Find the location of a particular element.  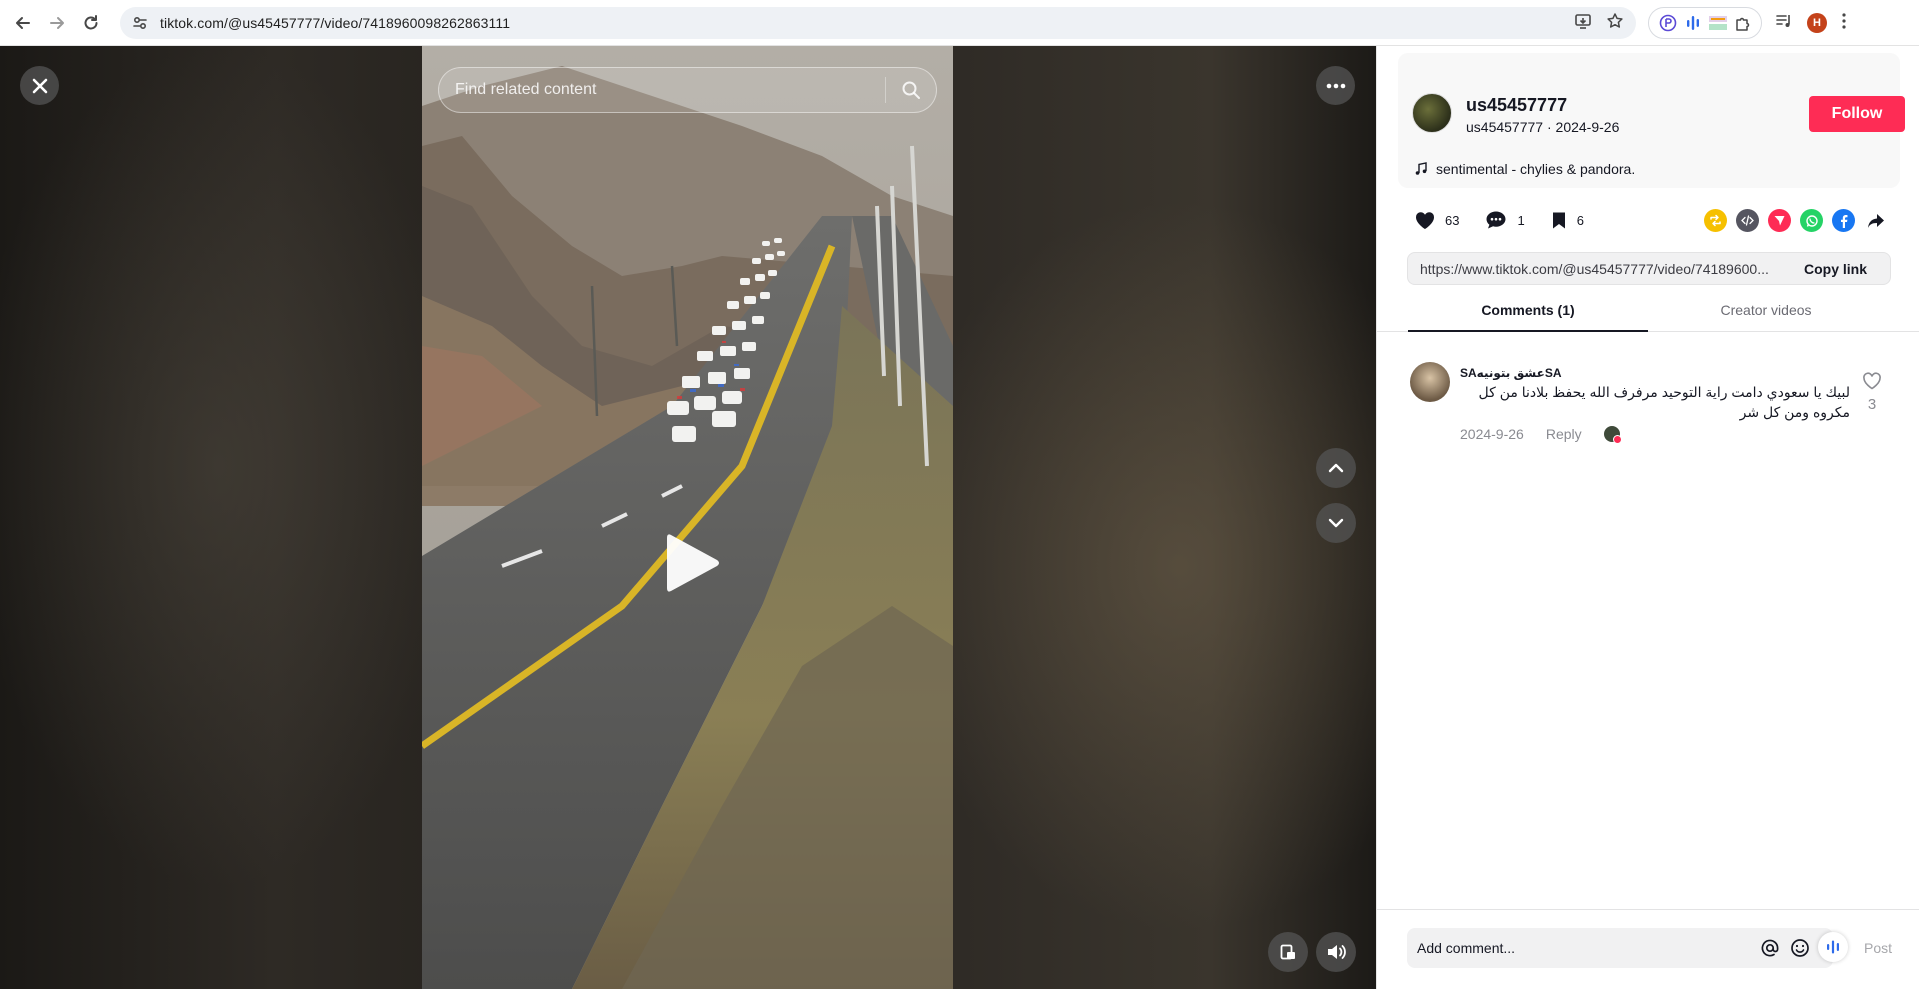

chevron-down-icon is located at coordinates (1336, 523).